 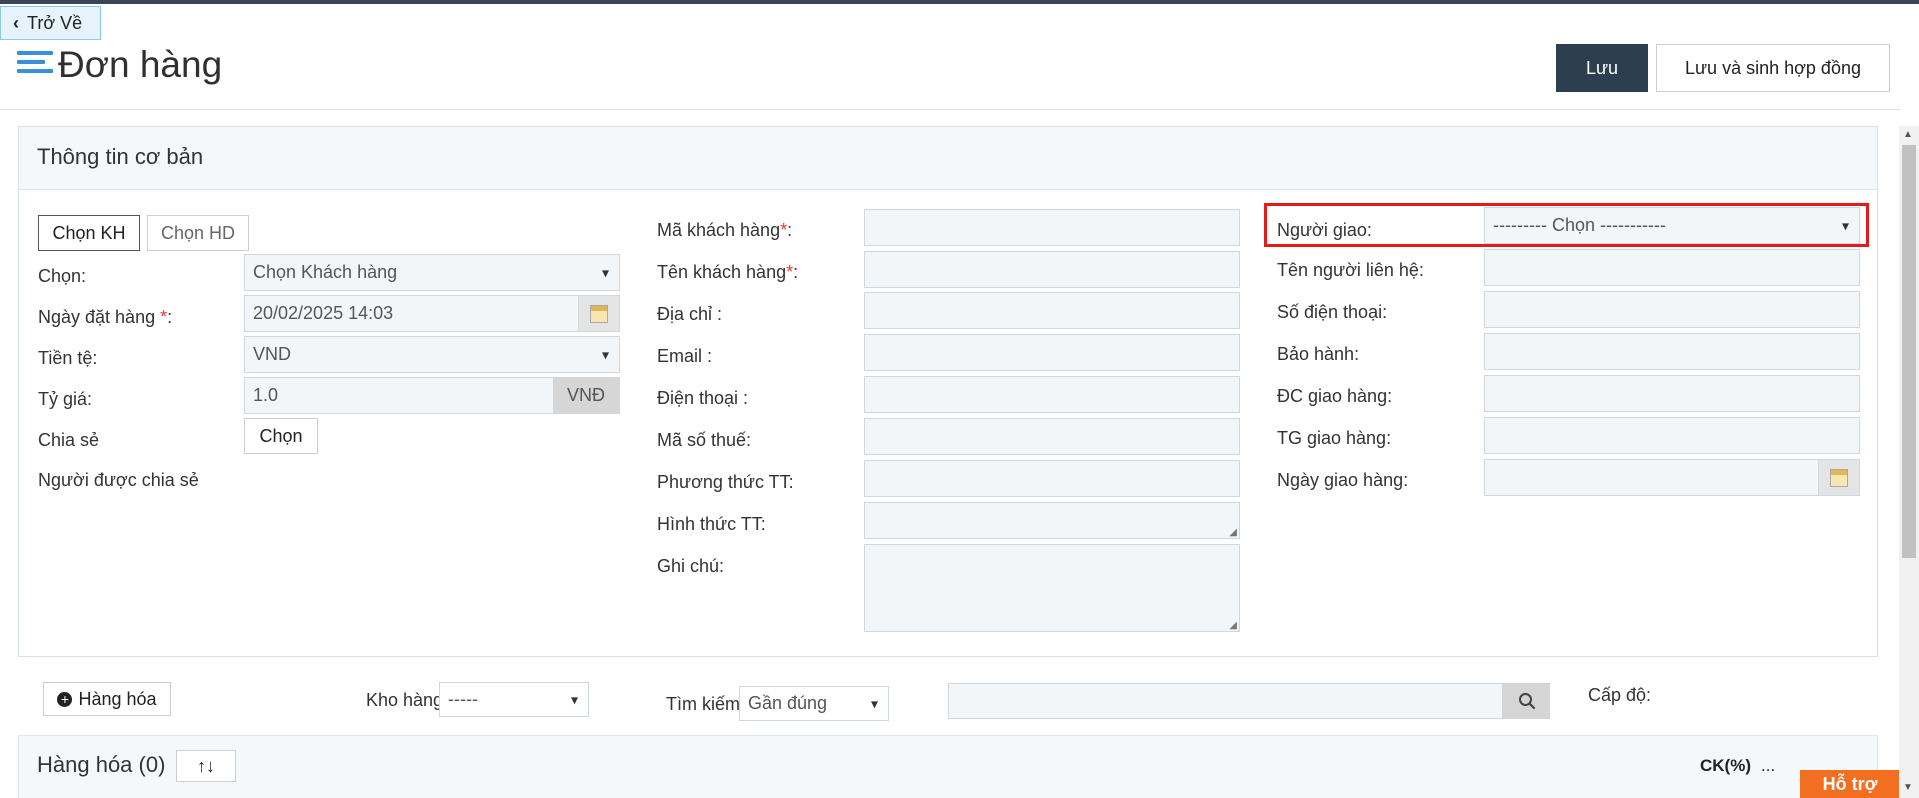 What do you see at coordinates (463, 699) in the screenshot?
I see `warehouse-select-value: -----` at bounding box center [463, 699].